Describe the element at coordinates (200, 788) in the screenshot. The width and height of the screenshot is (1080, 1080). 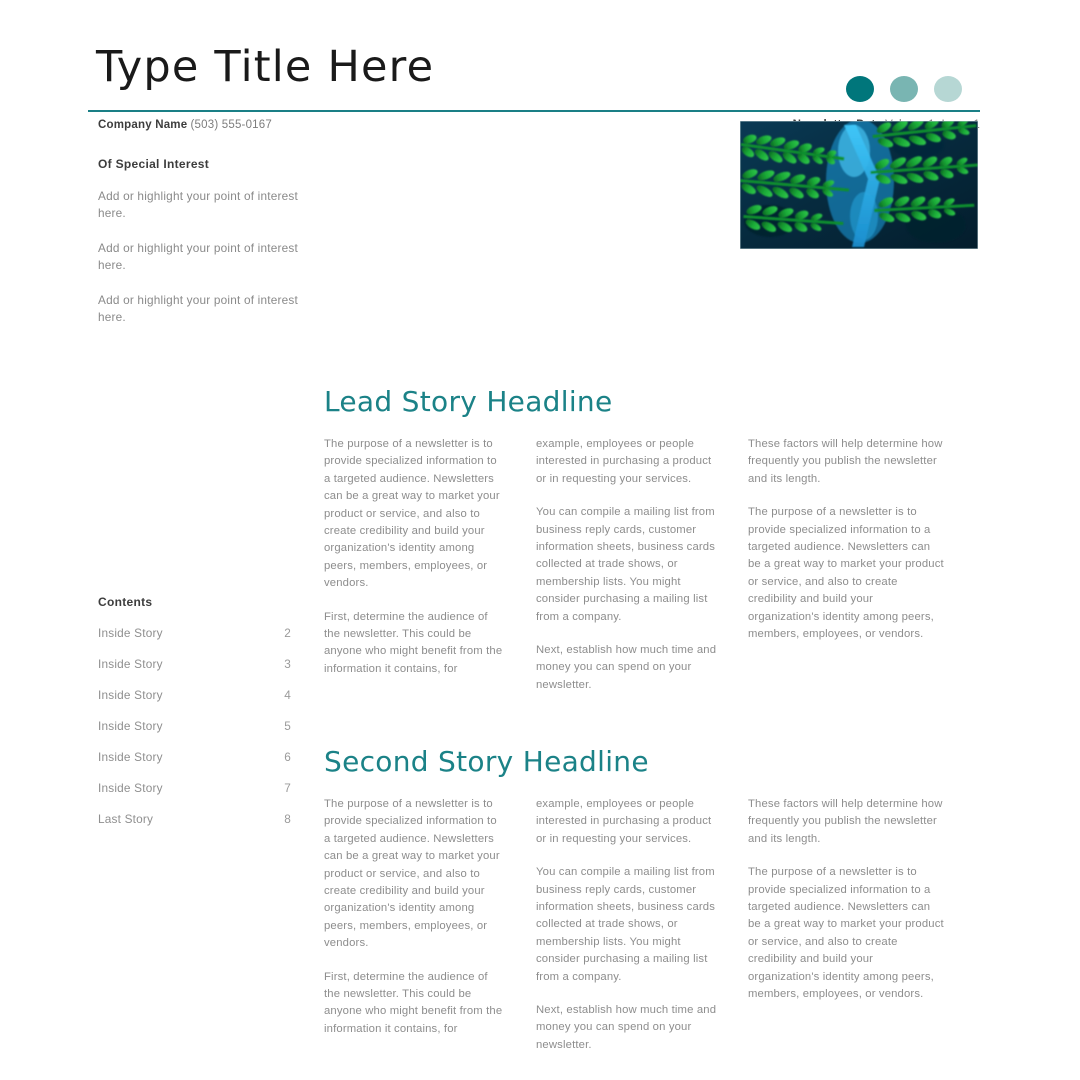
I see `contents-row: Inside Story 7` at that location.